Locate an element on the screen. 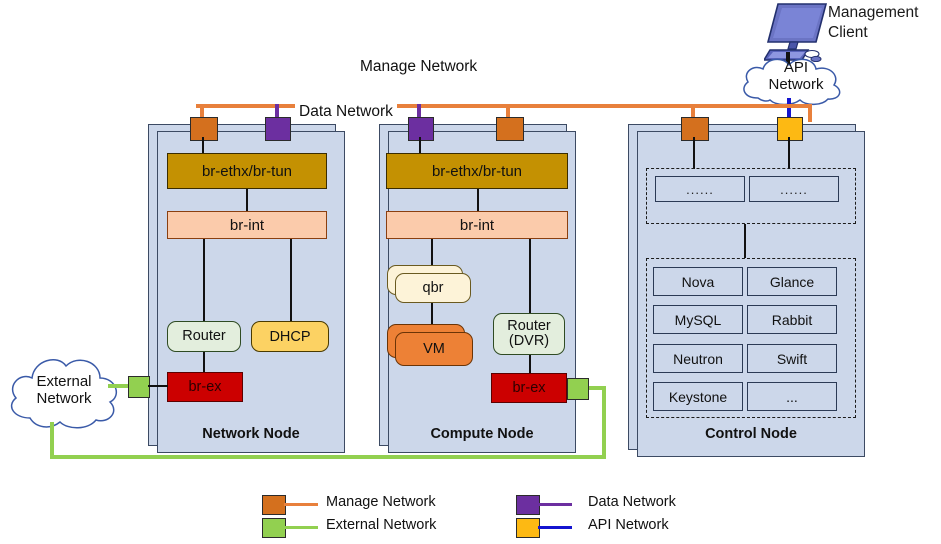 This screenshot has height=544, width=941. cn-qbr-to-vm-wire is located at coordinates (432, 313).